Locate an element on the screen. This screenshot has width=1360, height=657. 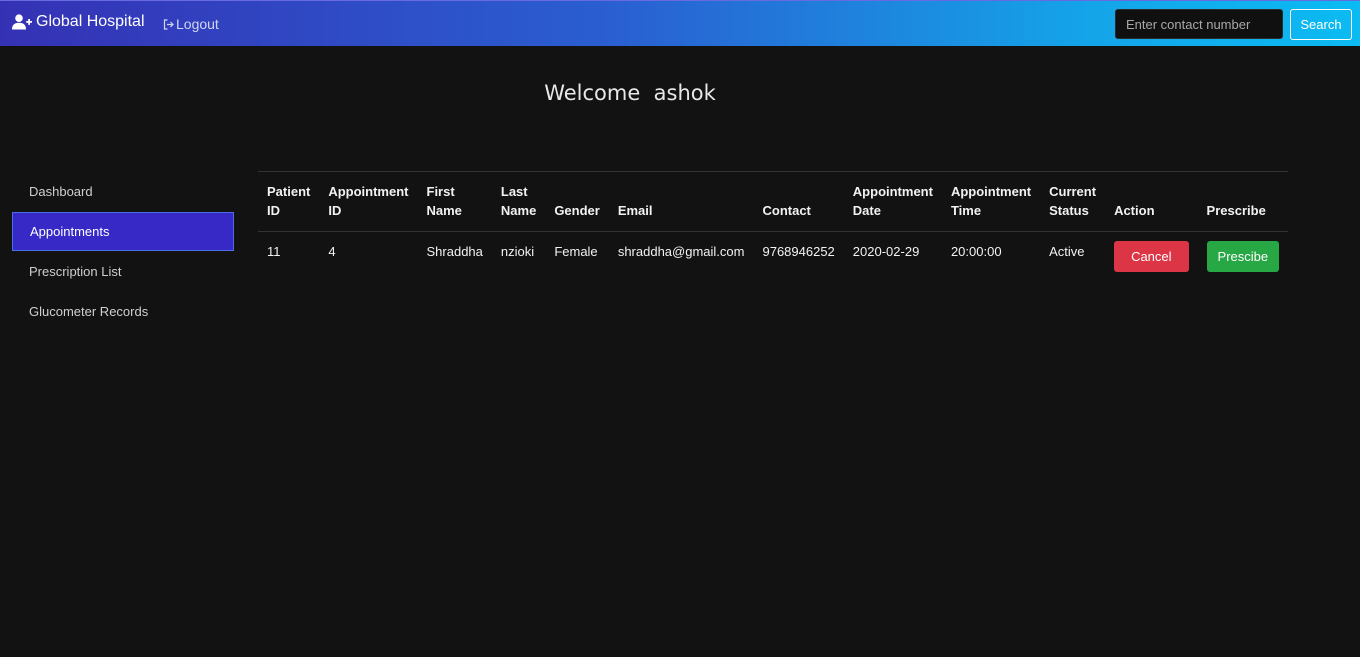
cell-patient-id: 11 is located at coordinates (274, 251).